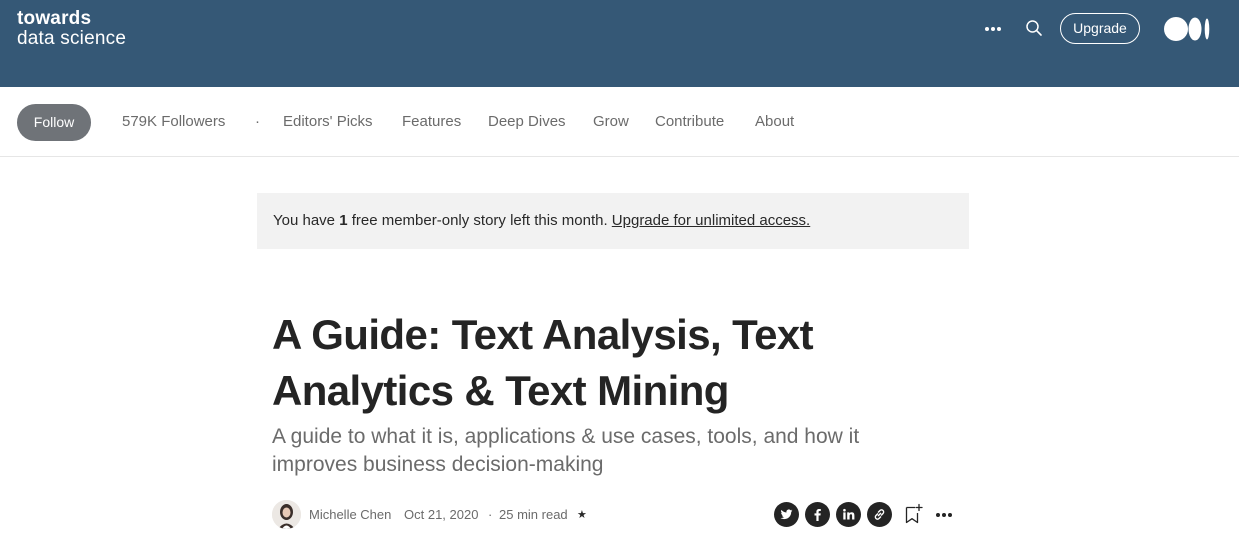  I want to click on upgrade-link: Upgrade for unlimited access., so click(711, 220).